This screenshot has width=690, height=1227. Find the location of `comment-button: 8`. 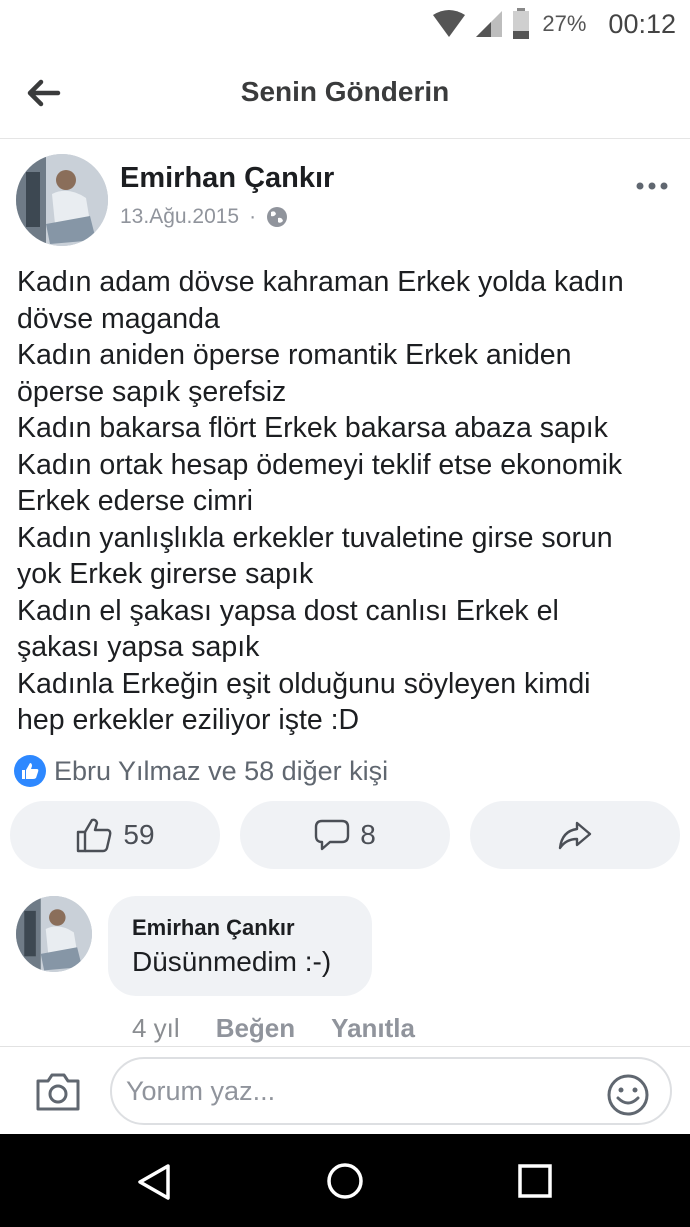

comment-button: 8 is located at coordinates (345, 835).